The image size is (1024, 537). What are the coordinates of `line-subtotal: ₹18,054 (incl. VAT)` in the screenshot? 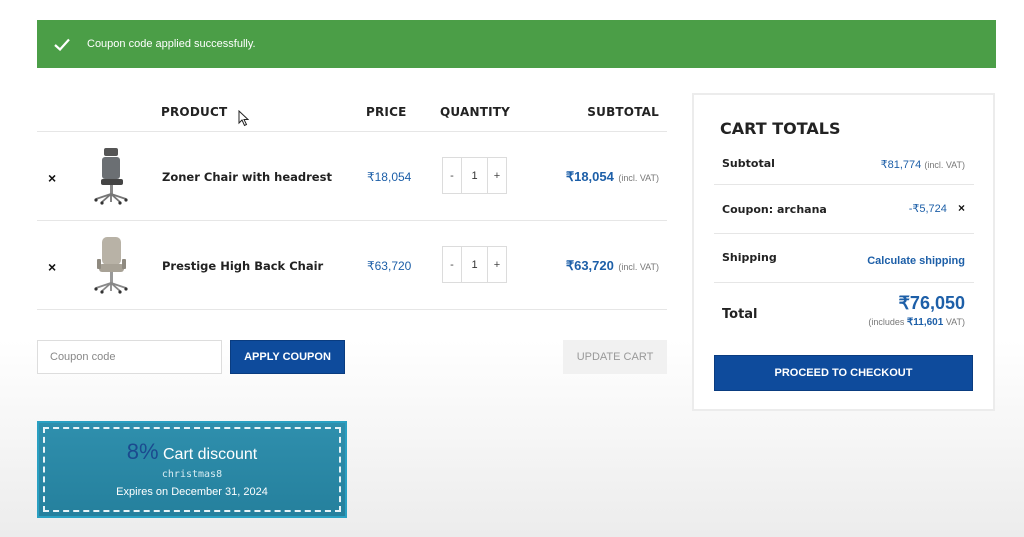 It's located at (612, 177).